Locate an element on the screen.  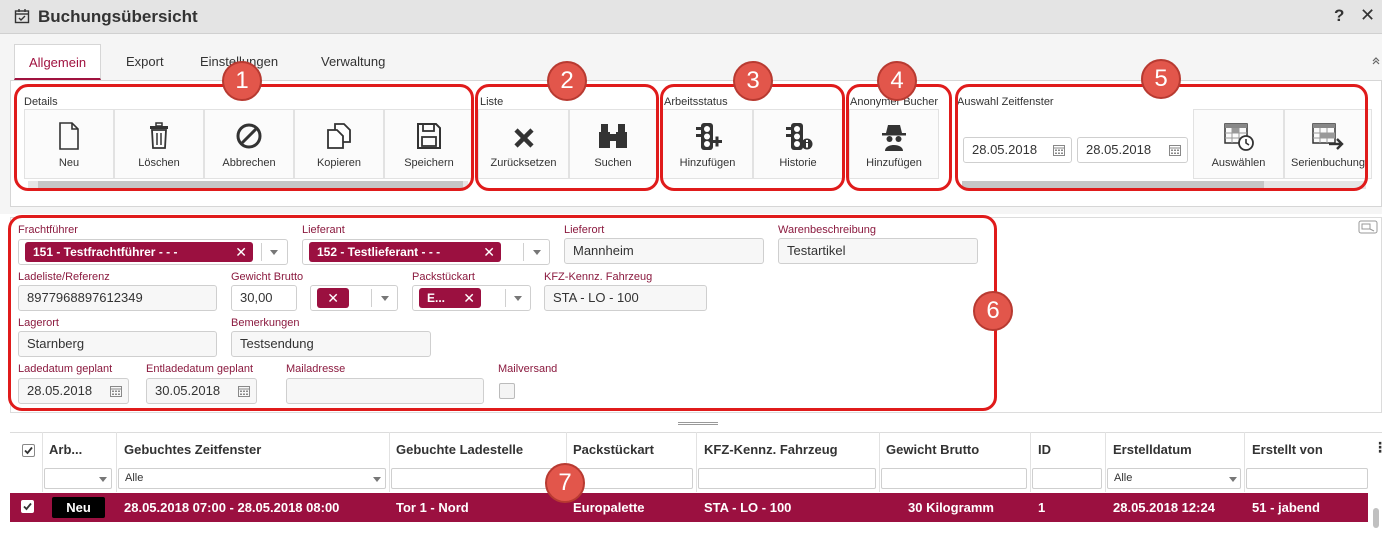
collapse-ribbon-icon is located at coordinates (1376, 61).